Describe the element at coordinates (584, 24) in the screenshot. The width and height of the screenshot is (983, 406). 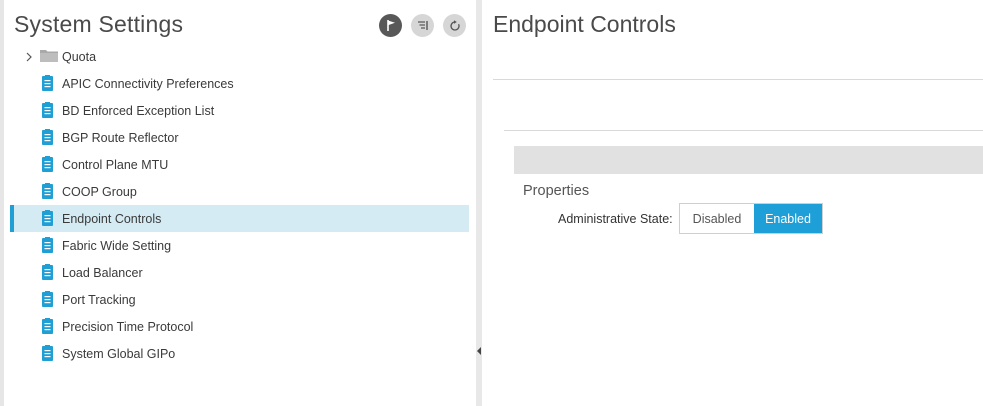
I see `detail-title: Endpoint Controls` at that location.